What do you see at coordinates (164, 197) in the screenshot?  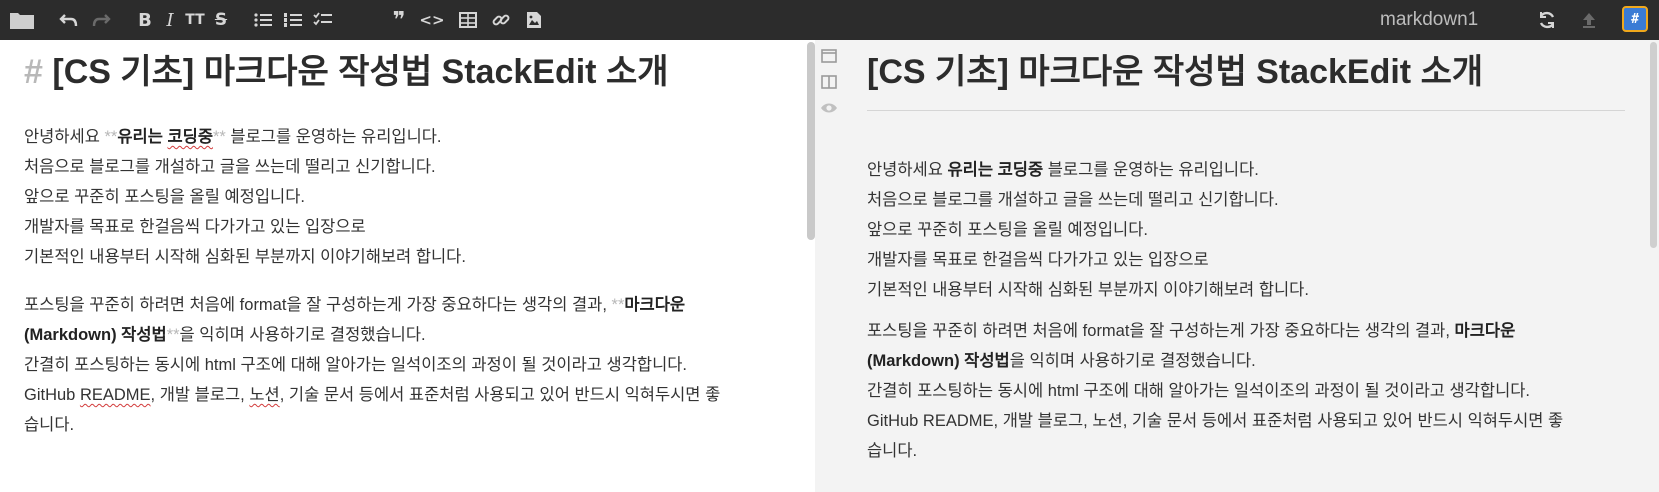 I see `editor-line: 앞으로 꾸준히 포스팅을 올릴 예정입니다.` at bounding box center [164, 197].